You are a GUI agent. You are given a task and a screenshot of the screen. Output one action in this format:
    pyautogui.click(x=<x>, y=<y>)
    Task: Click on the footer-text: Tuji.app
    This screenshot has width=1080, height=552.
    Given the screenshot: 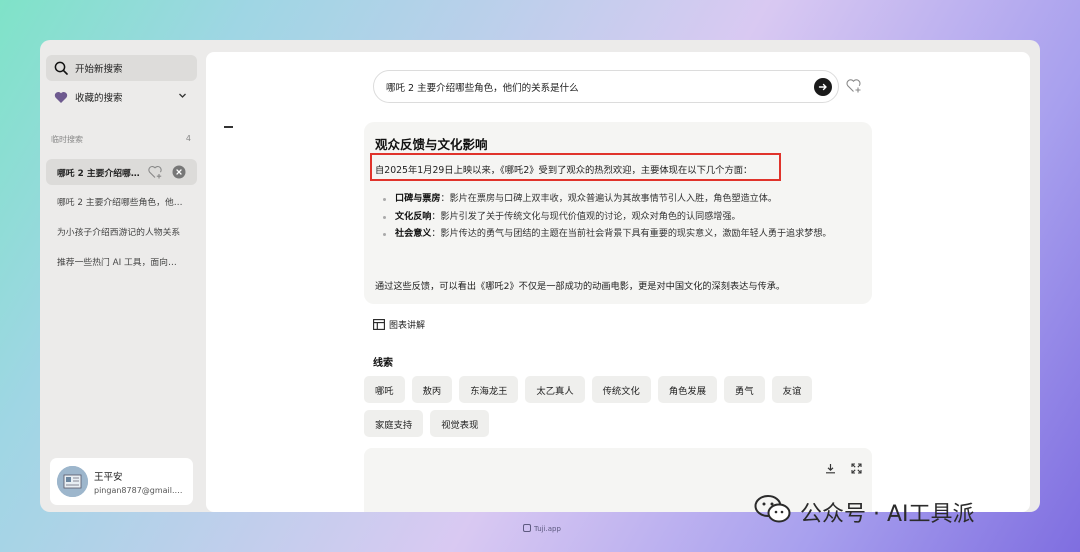 What is the action you would take?
    pyautogui.click(x=547, y=529)
    